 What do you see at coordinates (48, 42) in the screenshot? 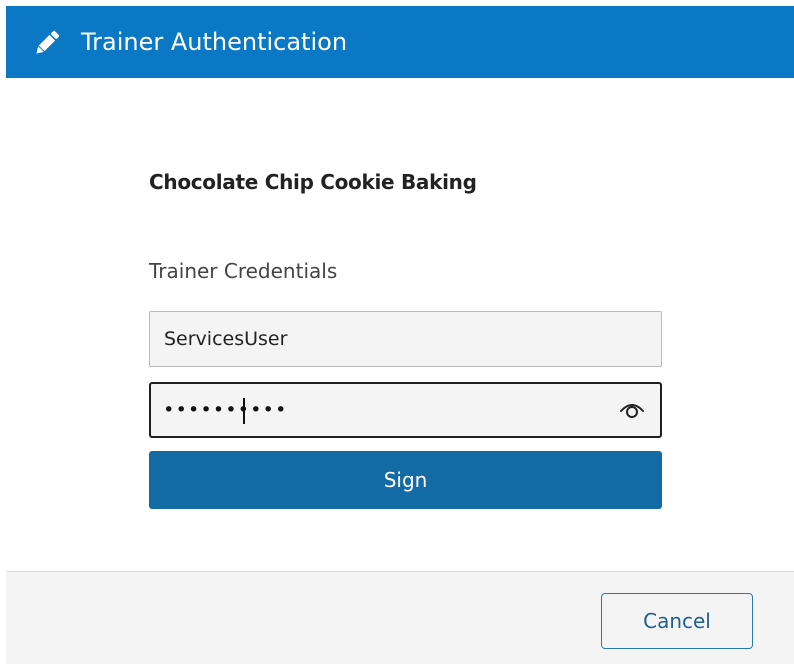
I see `pencil-icon` at bounding box center [48, 42].